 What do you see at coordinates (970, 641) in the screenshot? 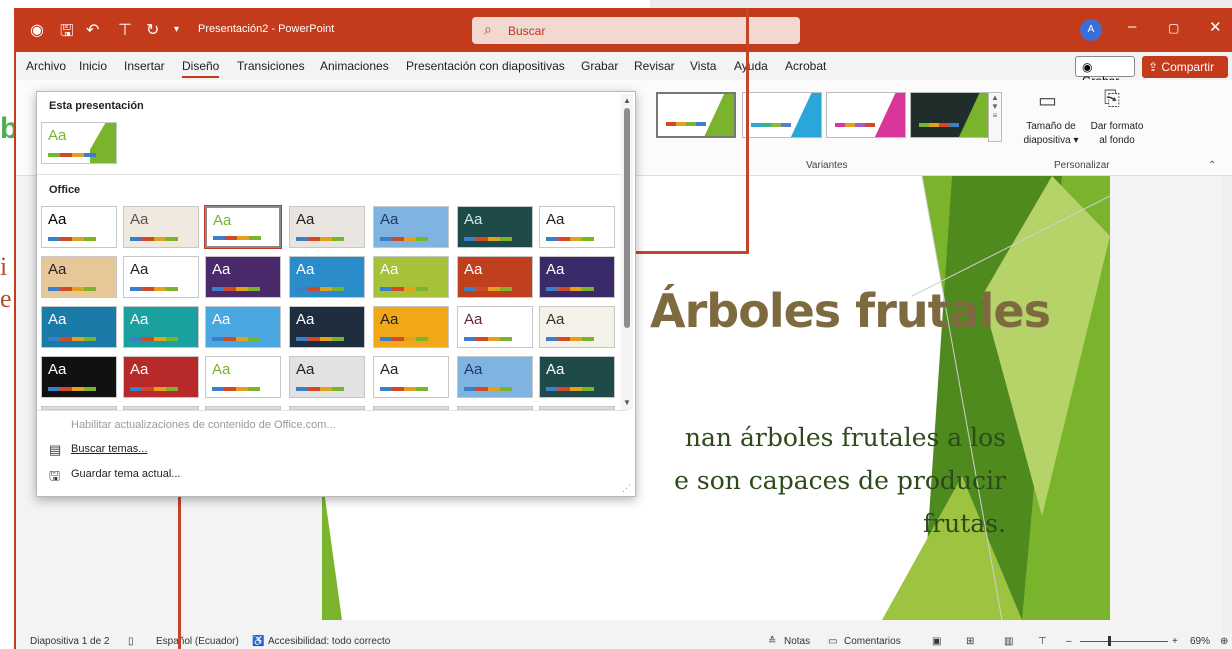
I see `slide-sorter-icon: ⊞` at bounding box center [970, 641].